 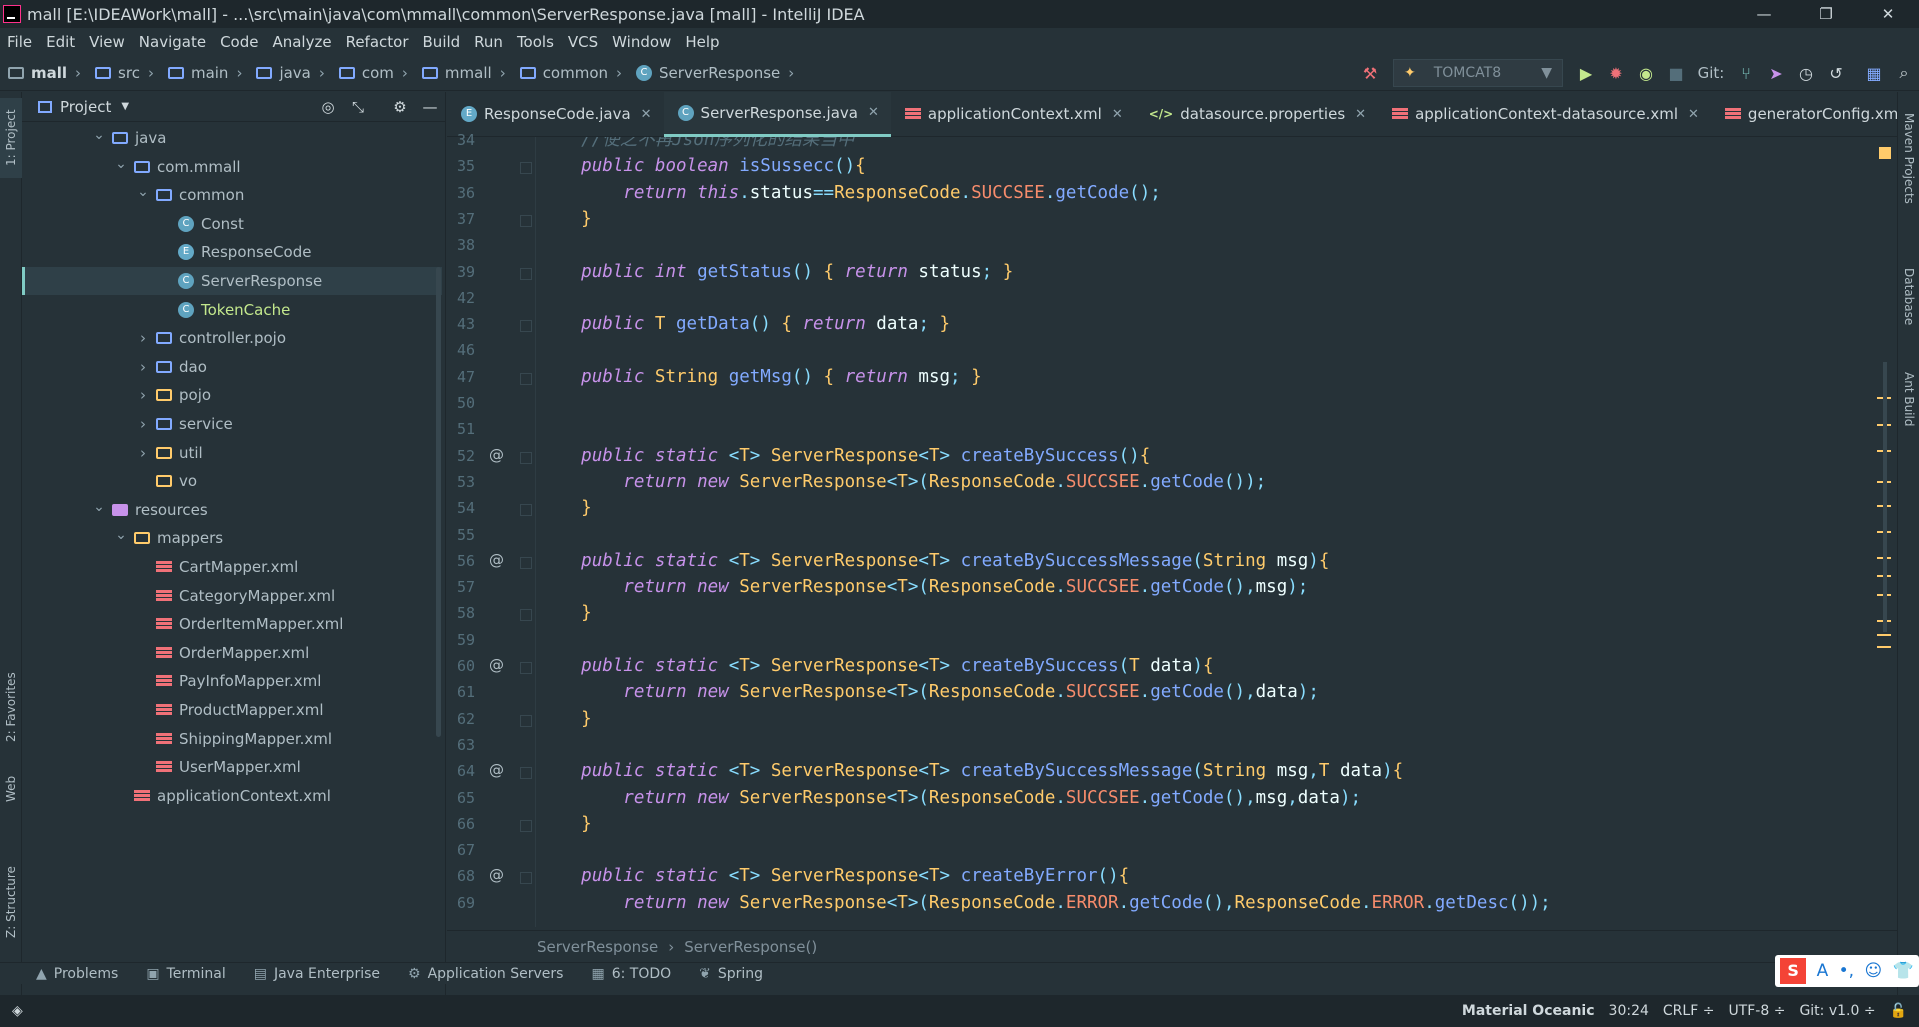 What do you see at coordinates (1823, 971) in the screenshot?
I see `english-mode-icon: A` at bounding box center [1823, 971].